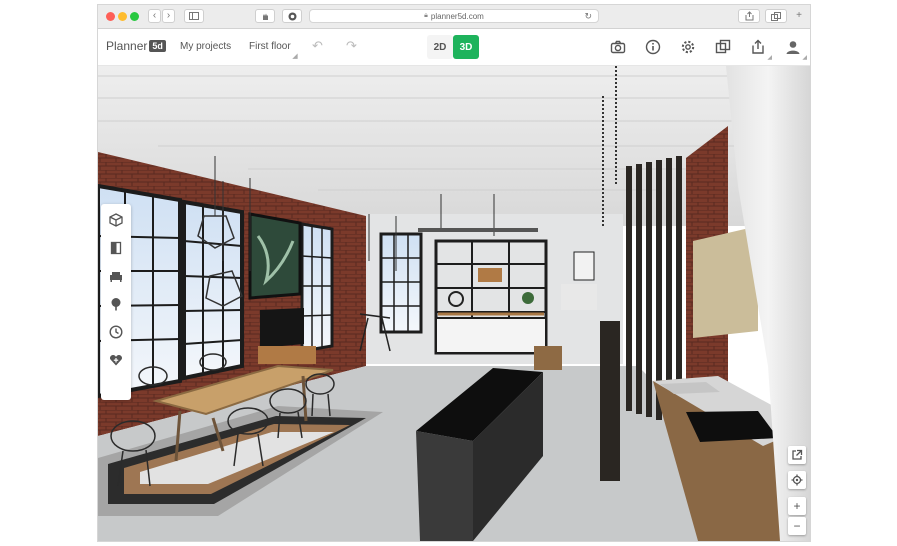 Image resolution: width=897 pixels, height=546 pixels. I want to click on account-button: ◢, so click(795, 49).